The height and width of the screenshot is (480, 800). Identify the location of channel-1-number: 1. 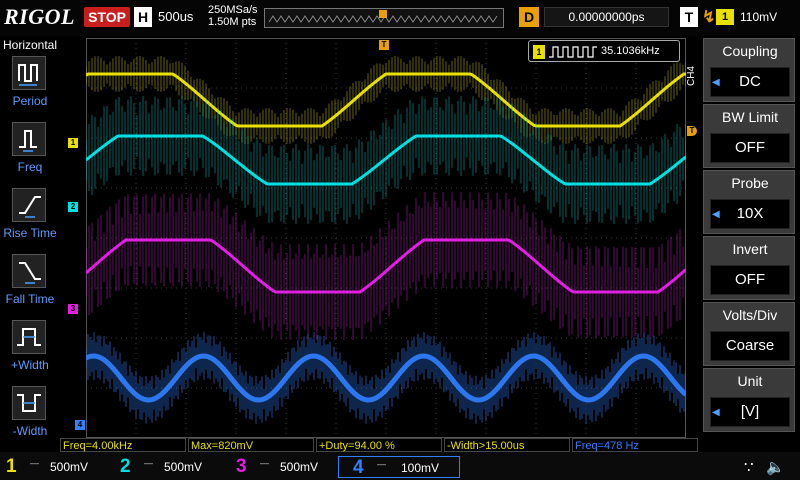
(11, 466).